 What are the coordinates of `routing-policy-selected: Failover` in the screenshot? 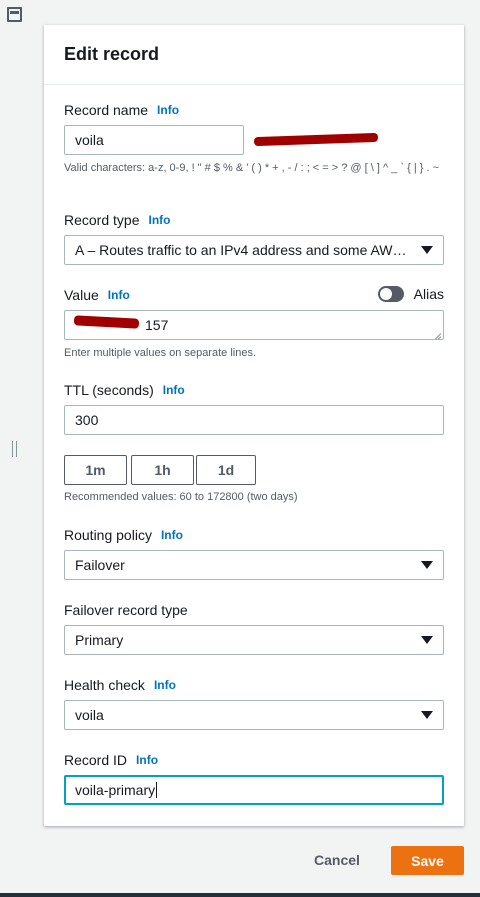 It's located at (100, 565).